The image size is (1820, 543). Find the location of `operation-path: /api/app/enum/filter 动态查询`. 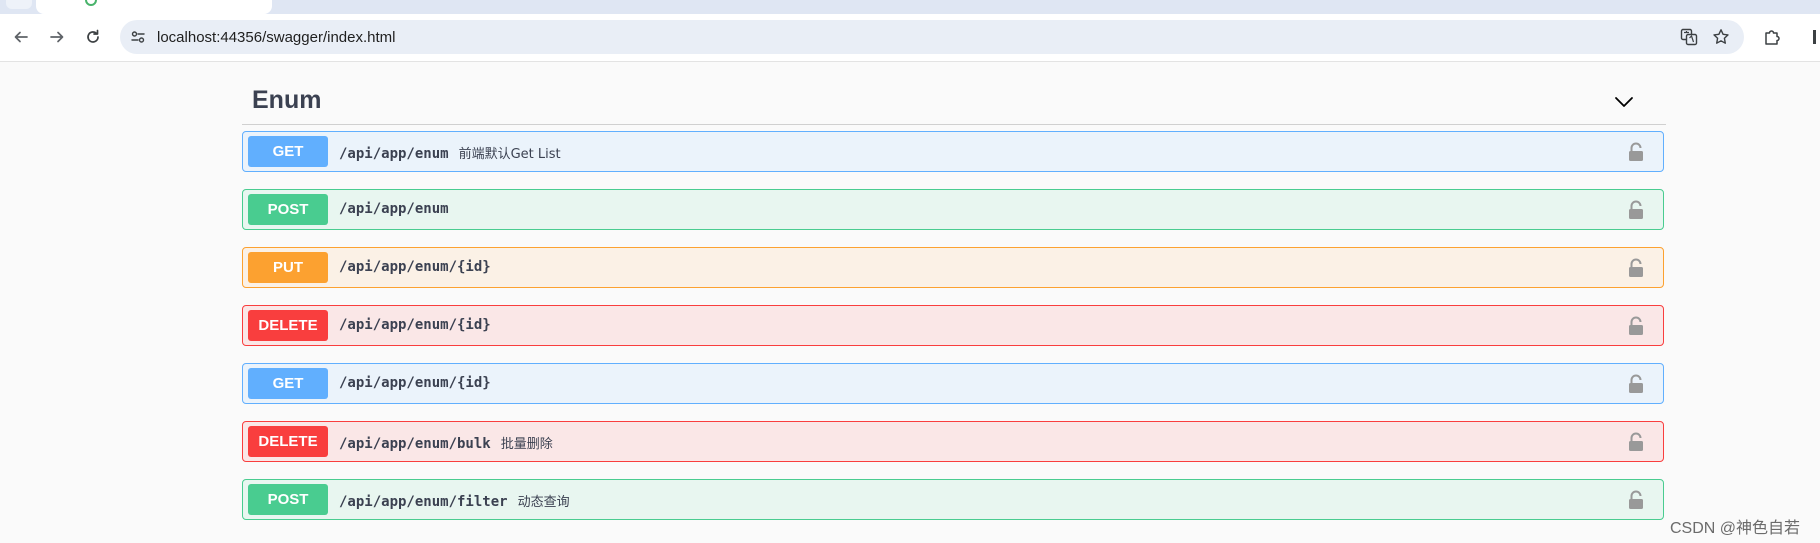

operation-path: /api/app/enum/filter 动态查询 is located at coordinates (454, 502).